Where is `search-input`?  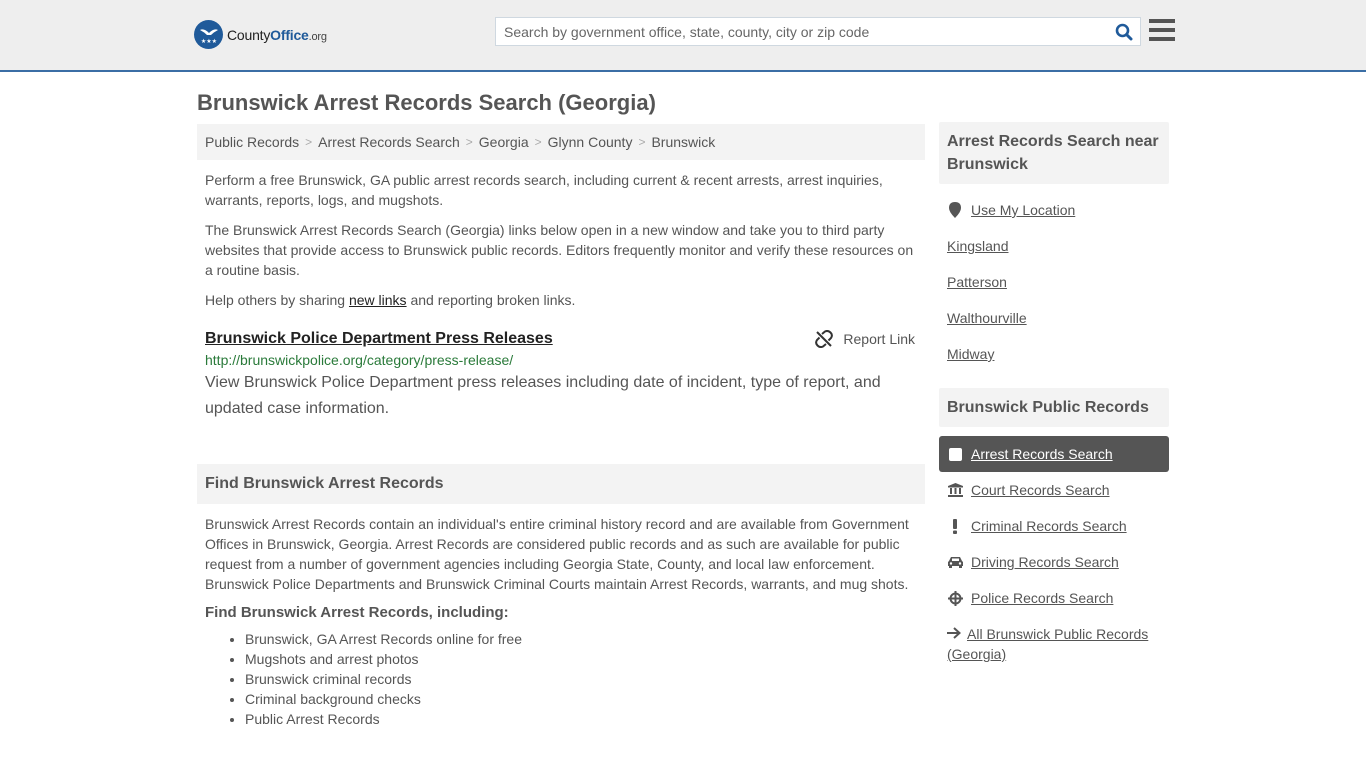 search-input is located at coordinates (802, 31).